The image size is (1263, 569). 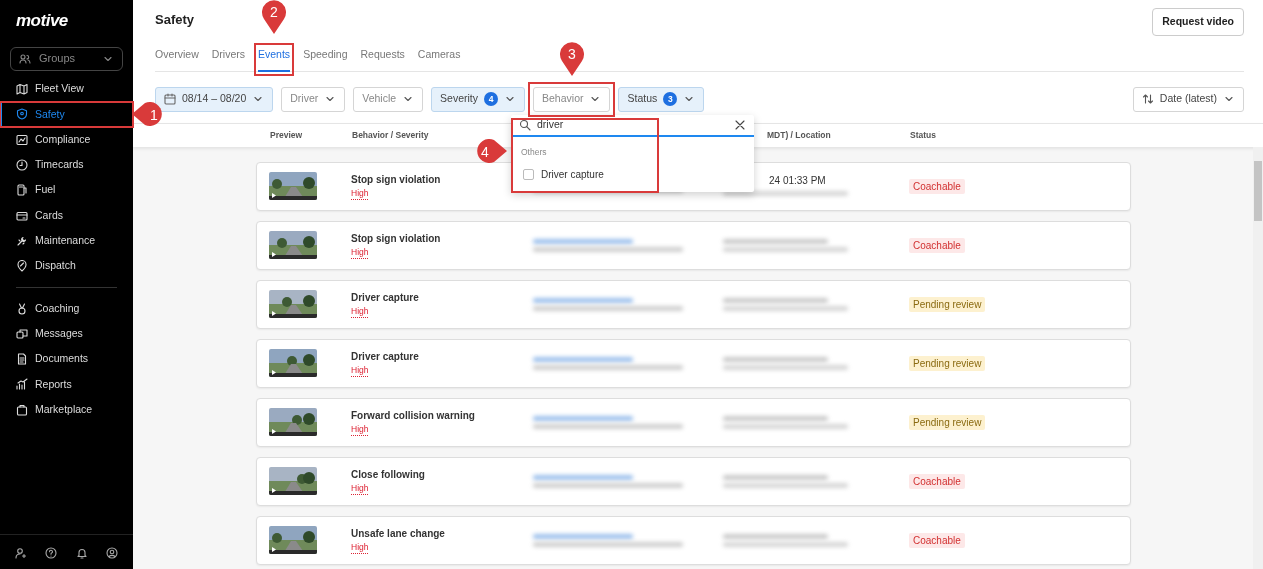 I want to click on page-title: Safety, so click(x=175, y=20).